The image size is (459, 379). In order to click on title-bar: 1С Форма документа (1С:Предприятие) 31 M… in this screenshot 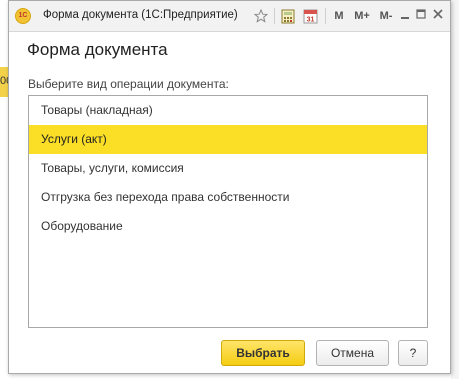, I will do `click(229, 16)`.